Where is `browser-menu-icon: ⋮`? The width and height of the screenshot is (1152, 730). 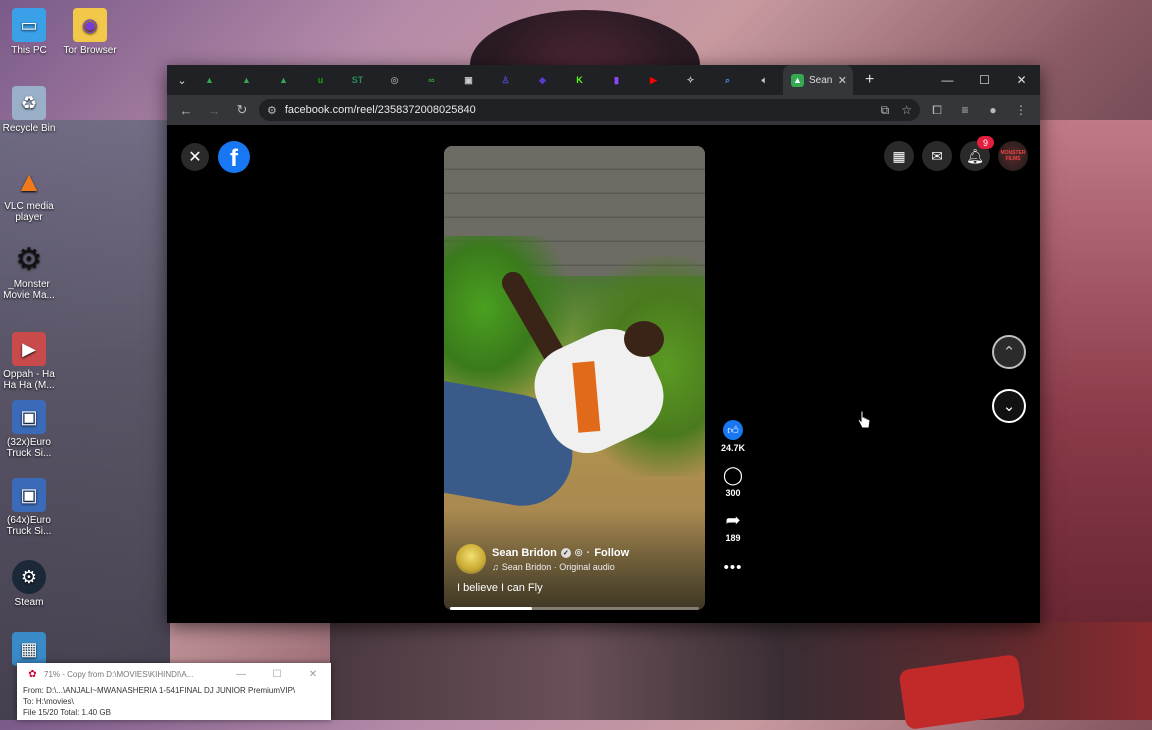
browser-menu-icon: ⋮ is located at coordinates (1021, 110).